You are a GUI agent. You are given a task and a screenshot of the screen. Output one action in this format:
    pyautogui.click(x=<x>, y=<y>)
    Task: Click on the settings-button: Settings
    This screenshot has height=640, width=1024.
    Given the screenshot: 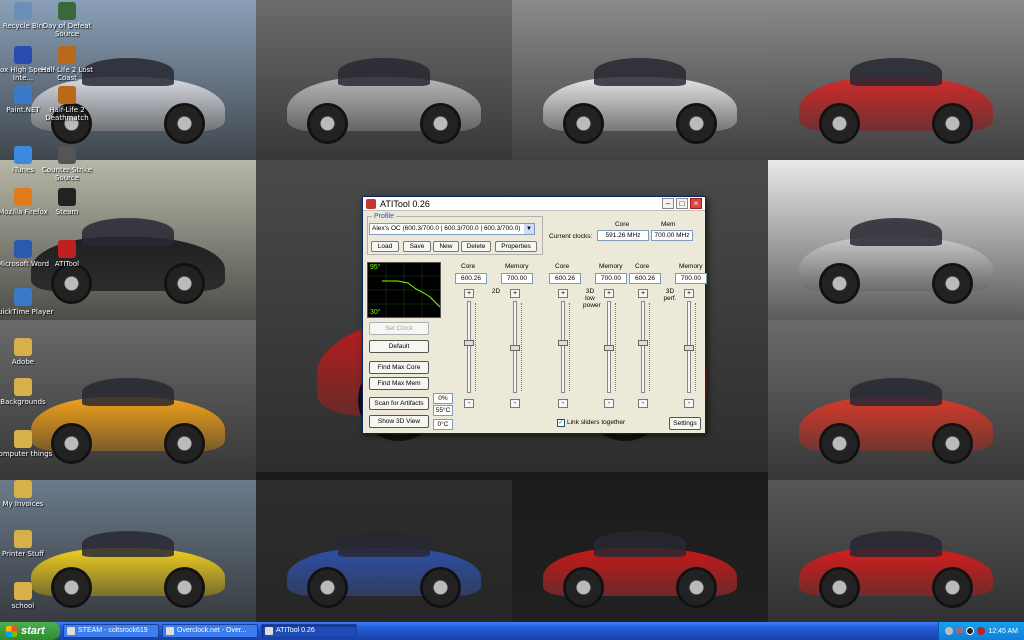 What is the action you would take?
    pyautogui.click(x=685, y=423)
    